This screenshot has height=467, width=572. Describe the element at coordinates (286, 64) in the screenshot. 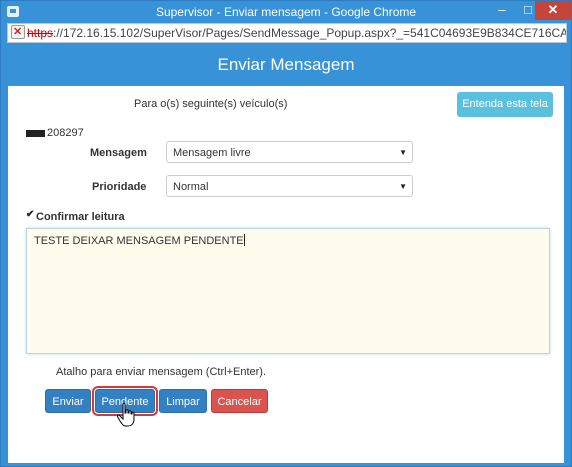

I see `page-title: Enviar Mensagem` at that location.